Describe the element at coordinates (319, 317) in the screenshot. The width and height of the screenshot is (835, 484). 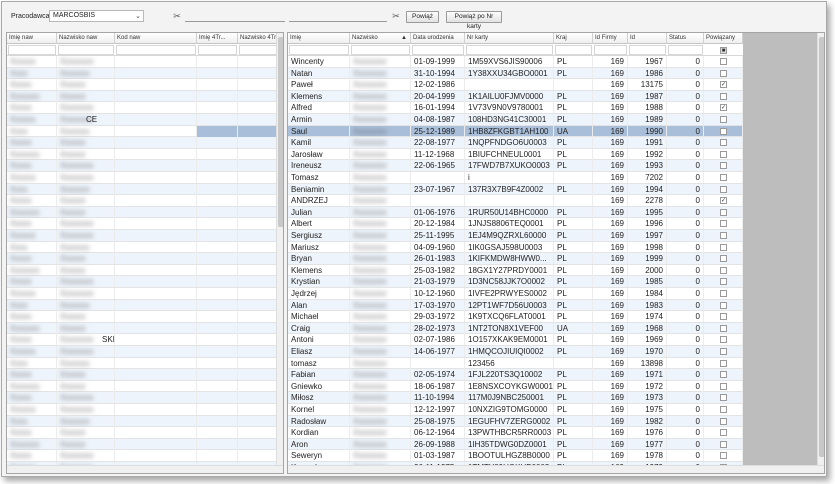
I see `table-cell: Michael` at that location.